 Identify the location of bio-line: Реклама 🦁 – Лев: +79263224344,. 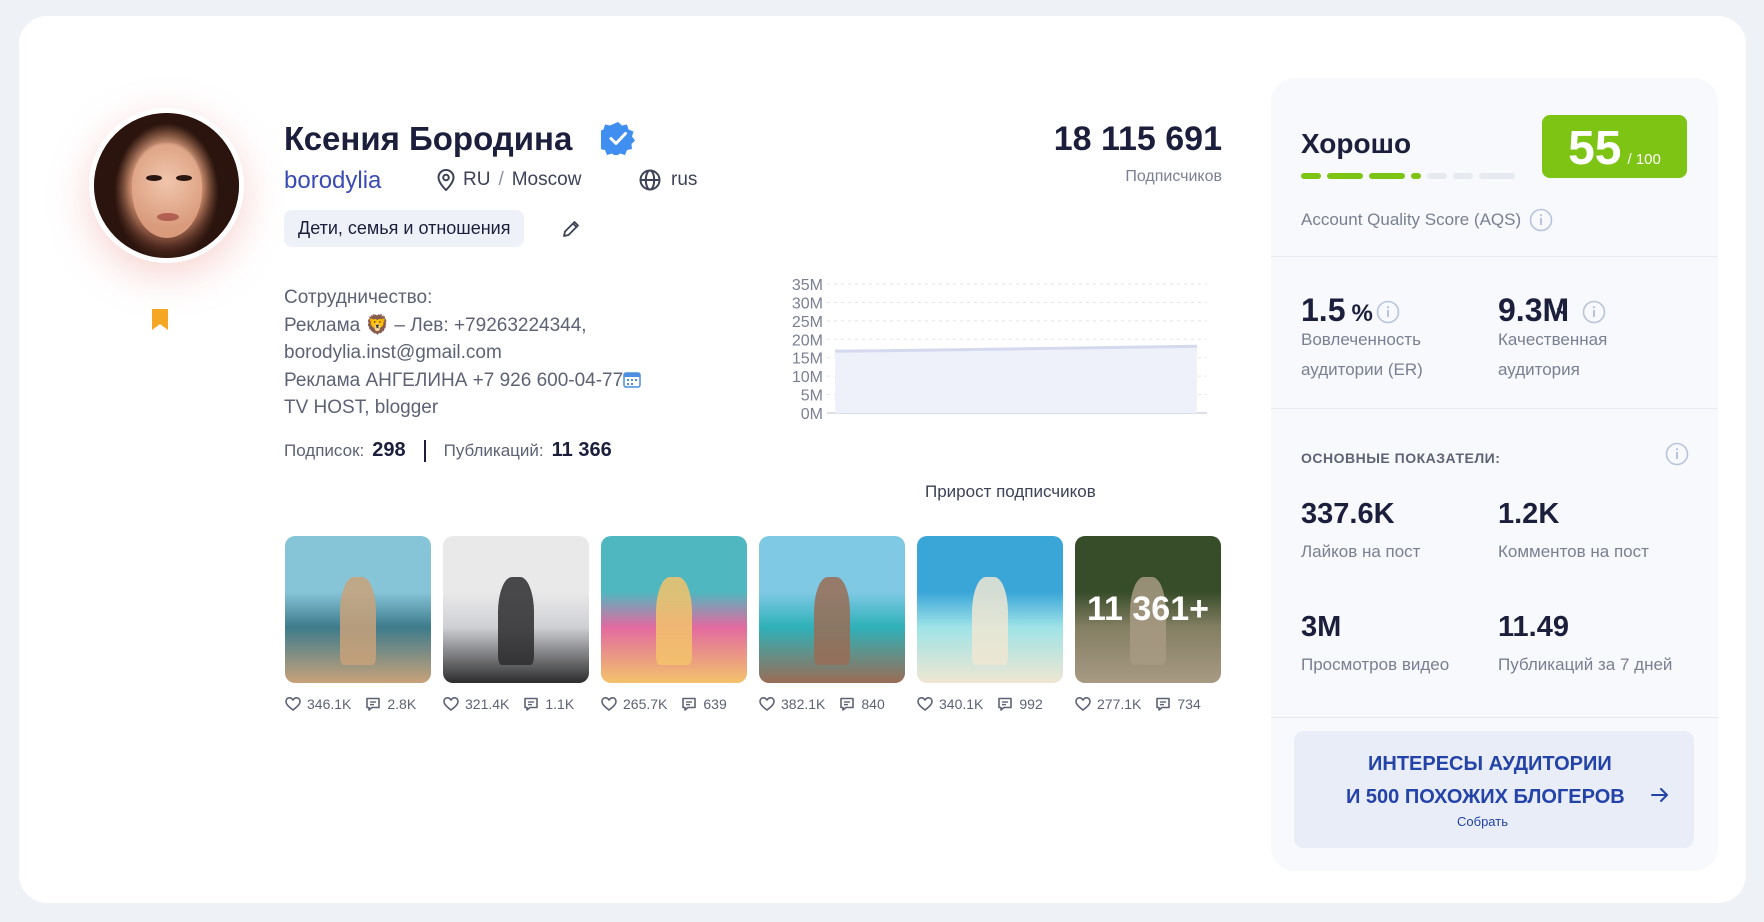
(435, 325).